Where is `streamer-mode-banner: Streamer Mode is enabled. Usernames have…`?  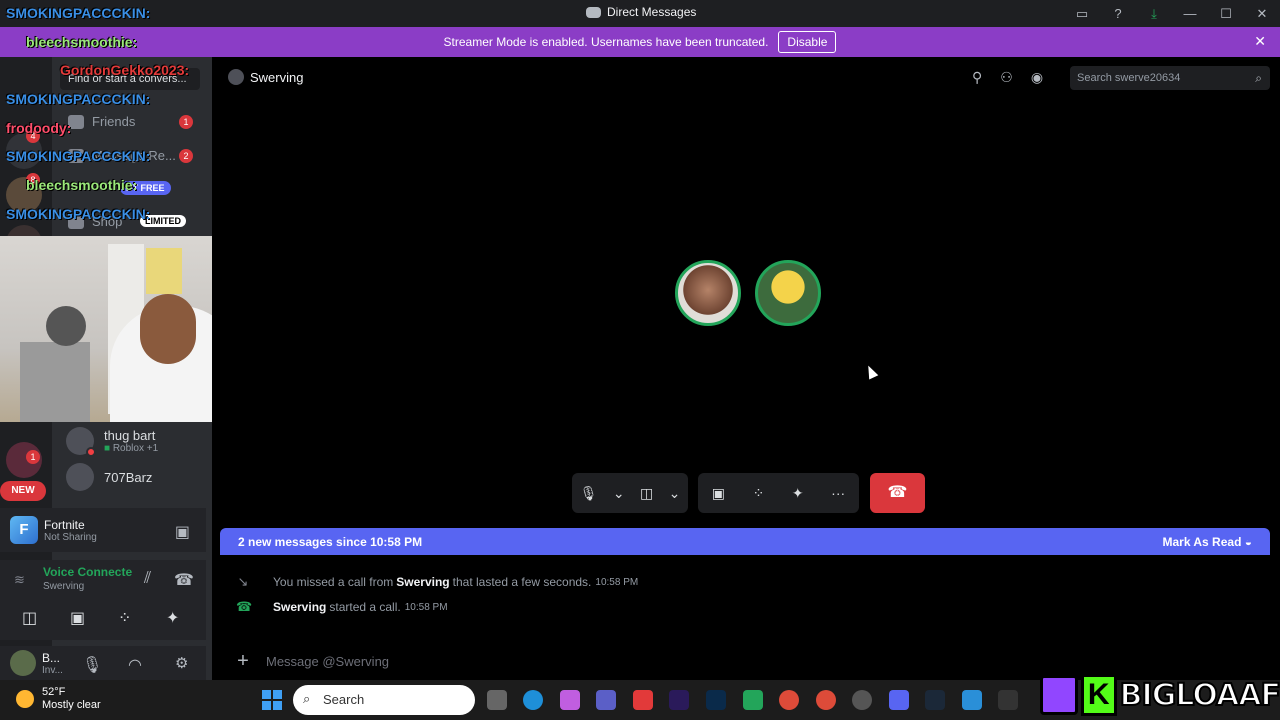
streamer-mode-banner: Streamer Mode is enabled. Usernames have… is located at coordinates (640, 42).